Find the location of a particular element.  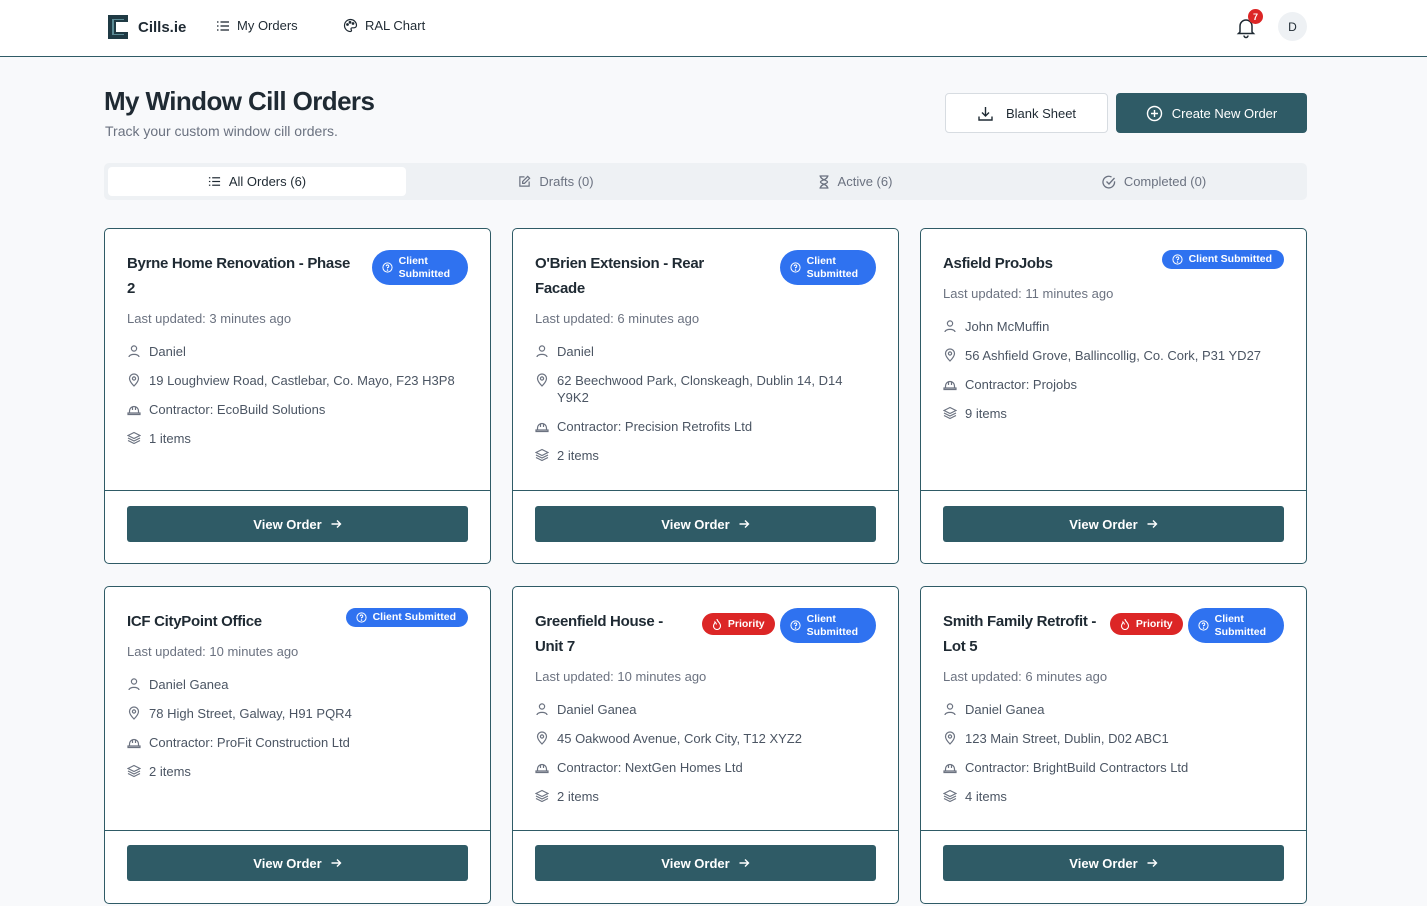

badge-label-line: Priority is located at coordinates (746, 623).